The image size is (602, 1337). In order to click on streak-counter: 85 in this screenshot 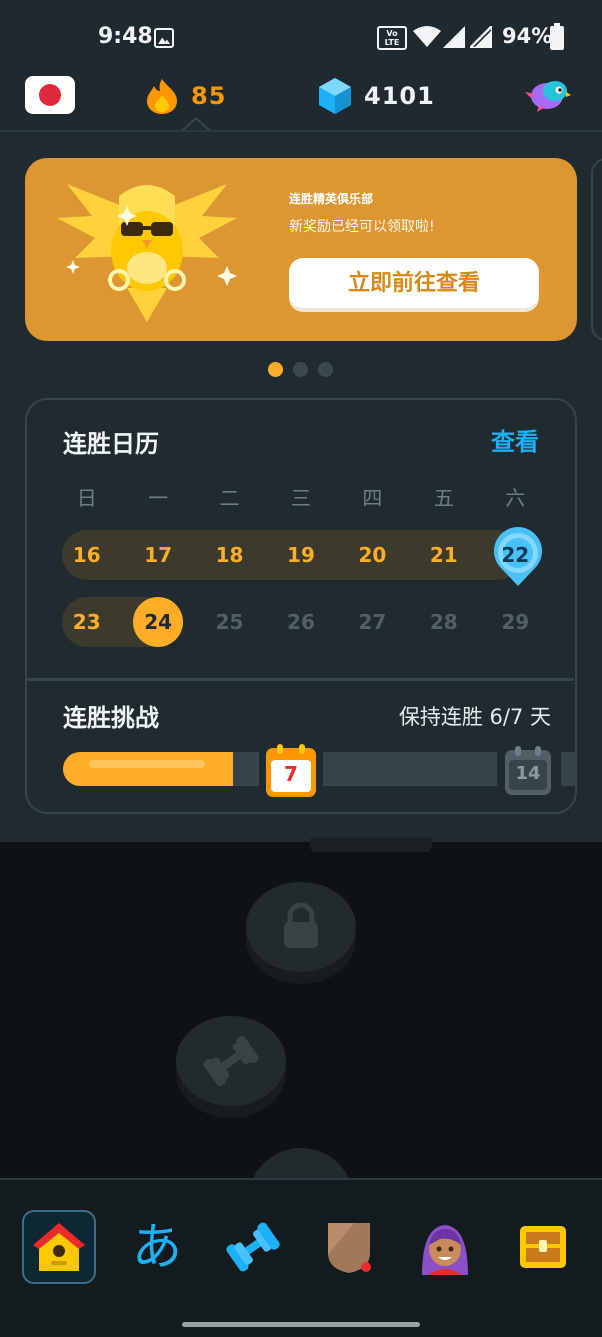, I will do `click(185, 96)`.